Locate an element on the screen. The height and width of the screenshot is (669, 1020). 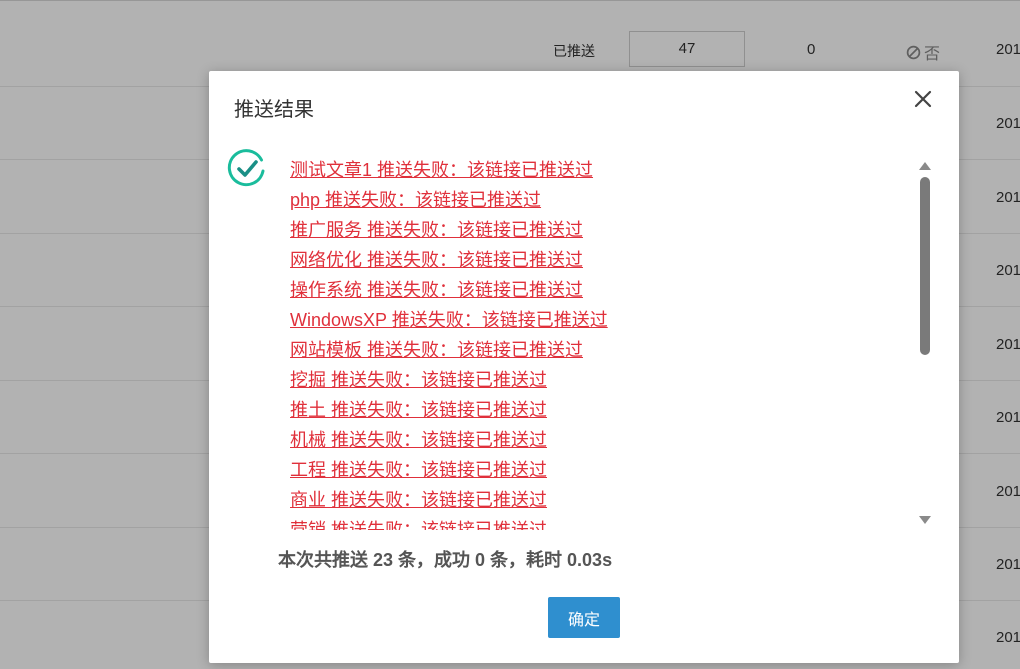
result-item: 网络优化 推送失败：该链接已推送过 is located at coordinates (436, 260).